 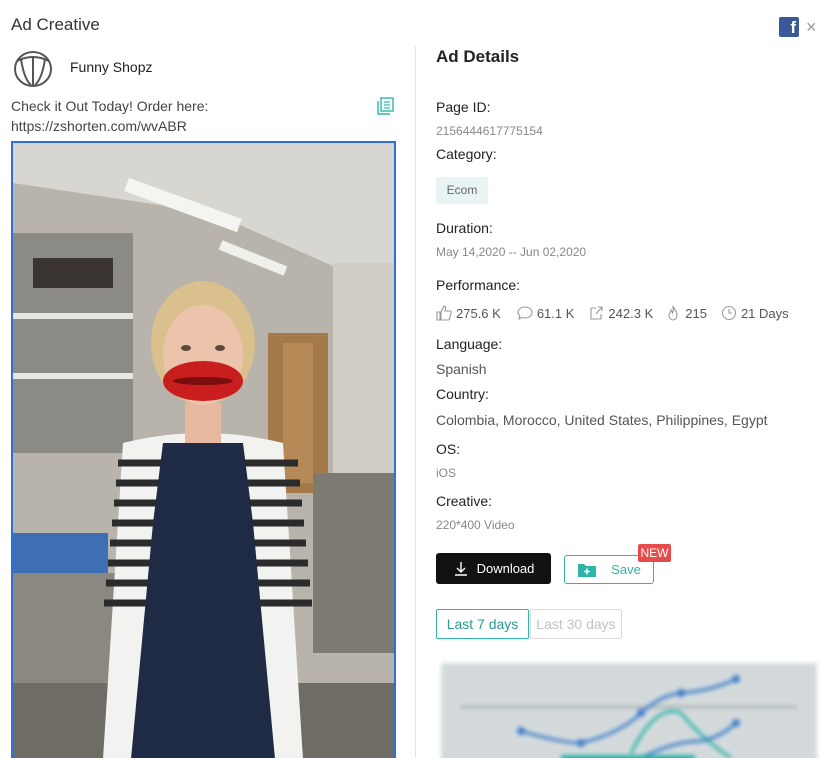 What do you see at coordinates (555, 313) in the screenshot?
I see `comments-count: 61.1 K` at bounding box center [555, 313].